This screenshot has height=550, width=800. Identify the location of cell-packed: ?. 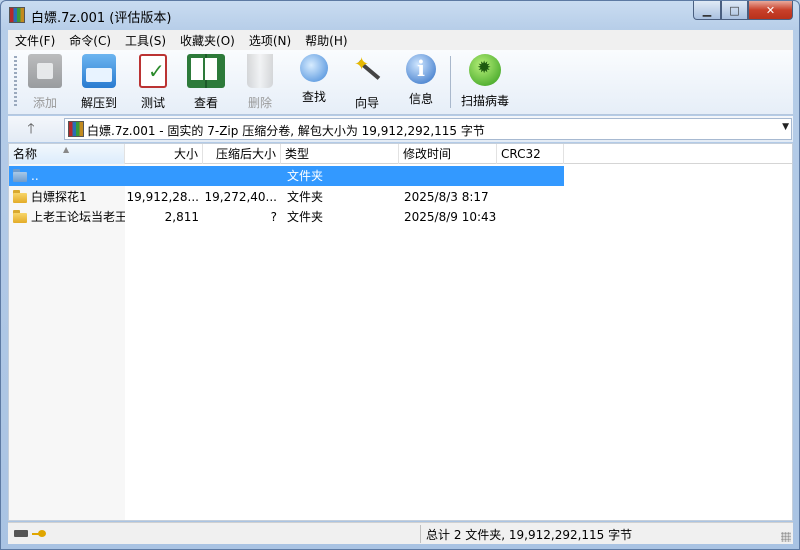
(273, 217).